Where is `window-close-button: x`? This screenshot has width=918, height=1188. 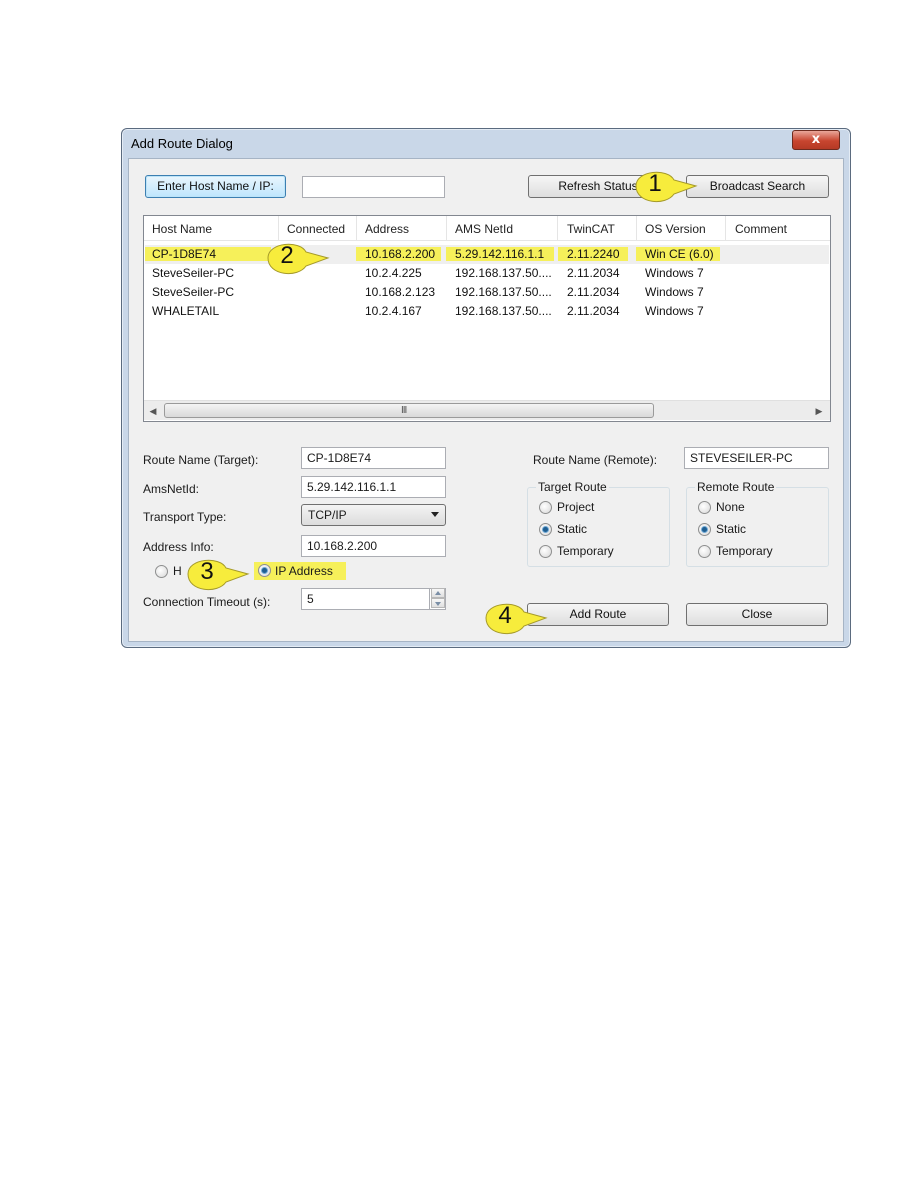
window-close-button: x is located at coordinates (816, 140).